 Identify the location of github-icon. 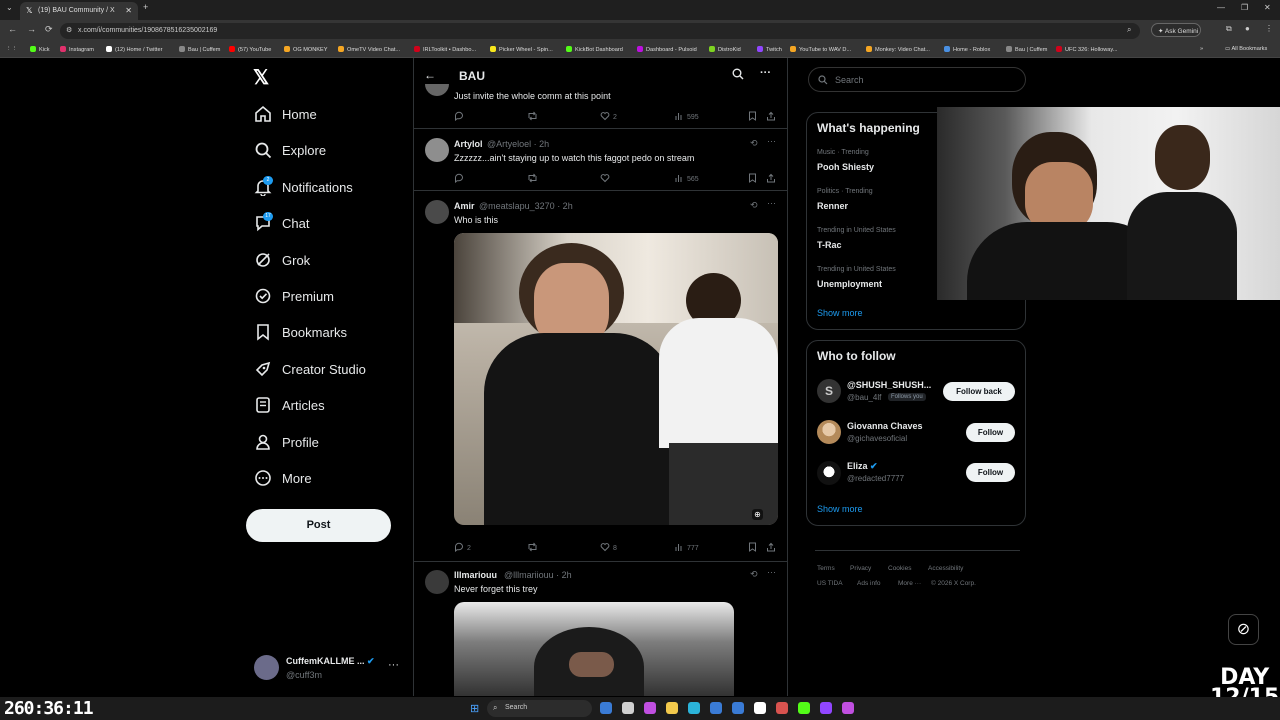
(760, 708).